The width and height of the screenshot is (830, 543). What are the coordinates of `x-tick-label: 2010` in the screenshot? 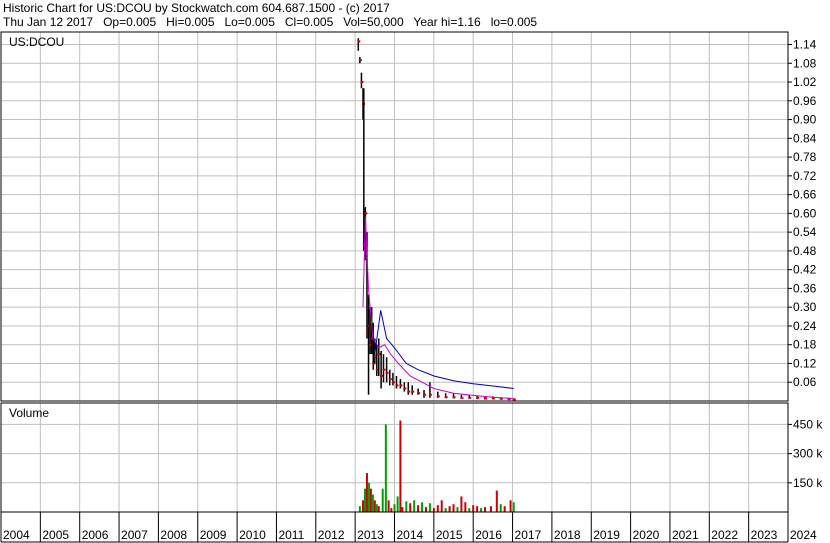 It's located at (252, 535).